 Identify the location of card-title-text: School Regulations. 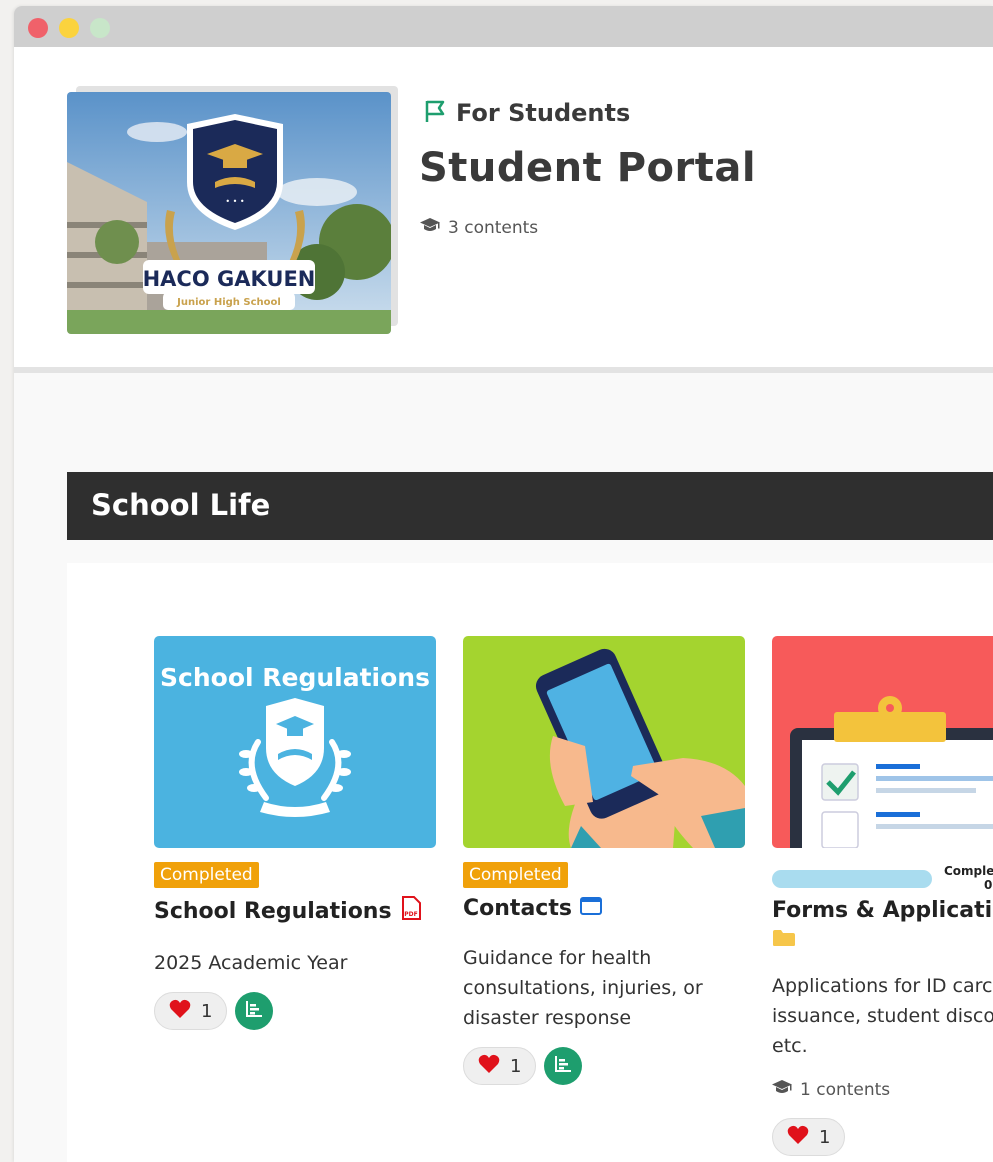
(273, 911).